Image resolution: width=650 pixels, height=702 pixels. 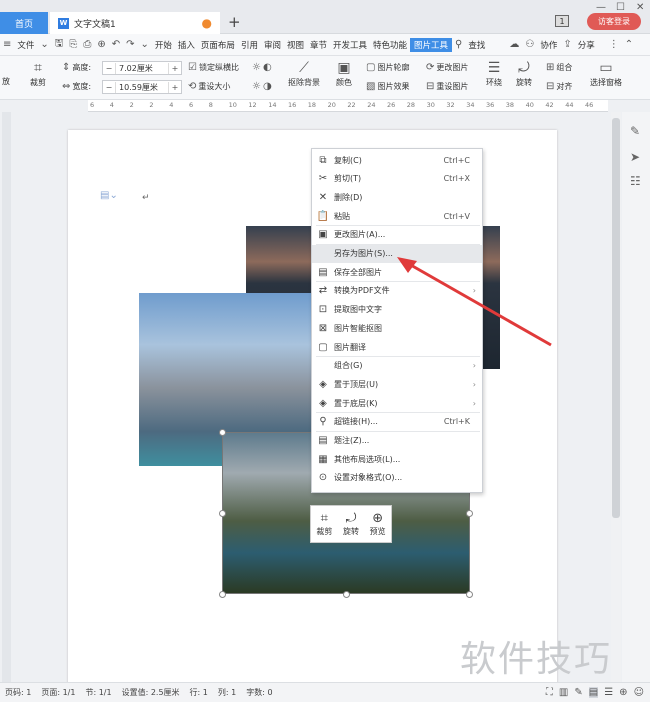 I want to click on collapse-icon: ⌃, so click(x=629, y=44).